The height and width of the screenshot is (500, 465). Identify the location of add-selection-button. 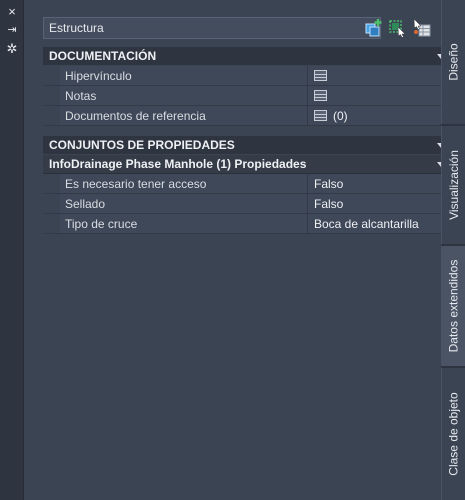
(374, 28).